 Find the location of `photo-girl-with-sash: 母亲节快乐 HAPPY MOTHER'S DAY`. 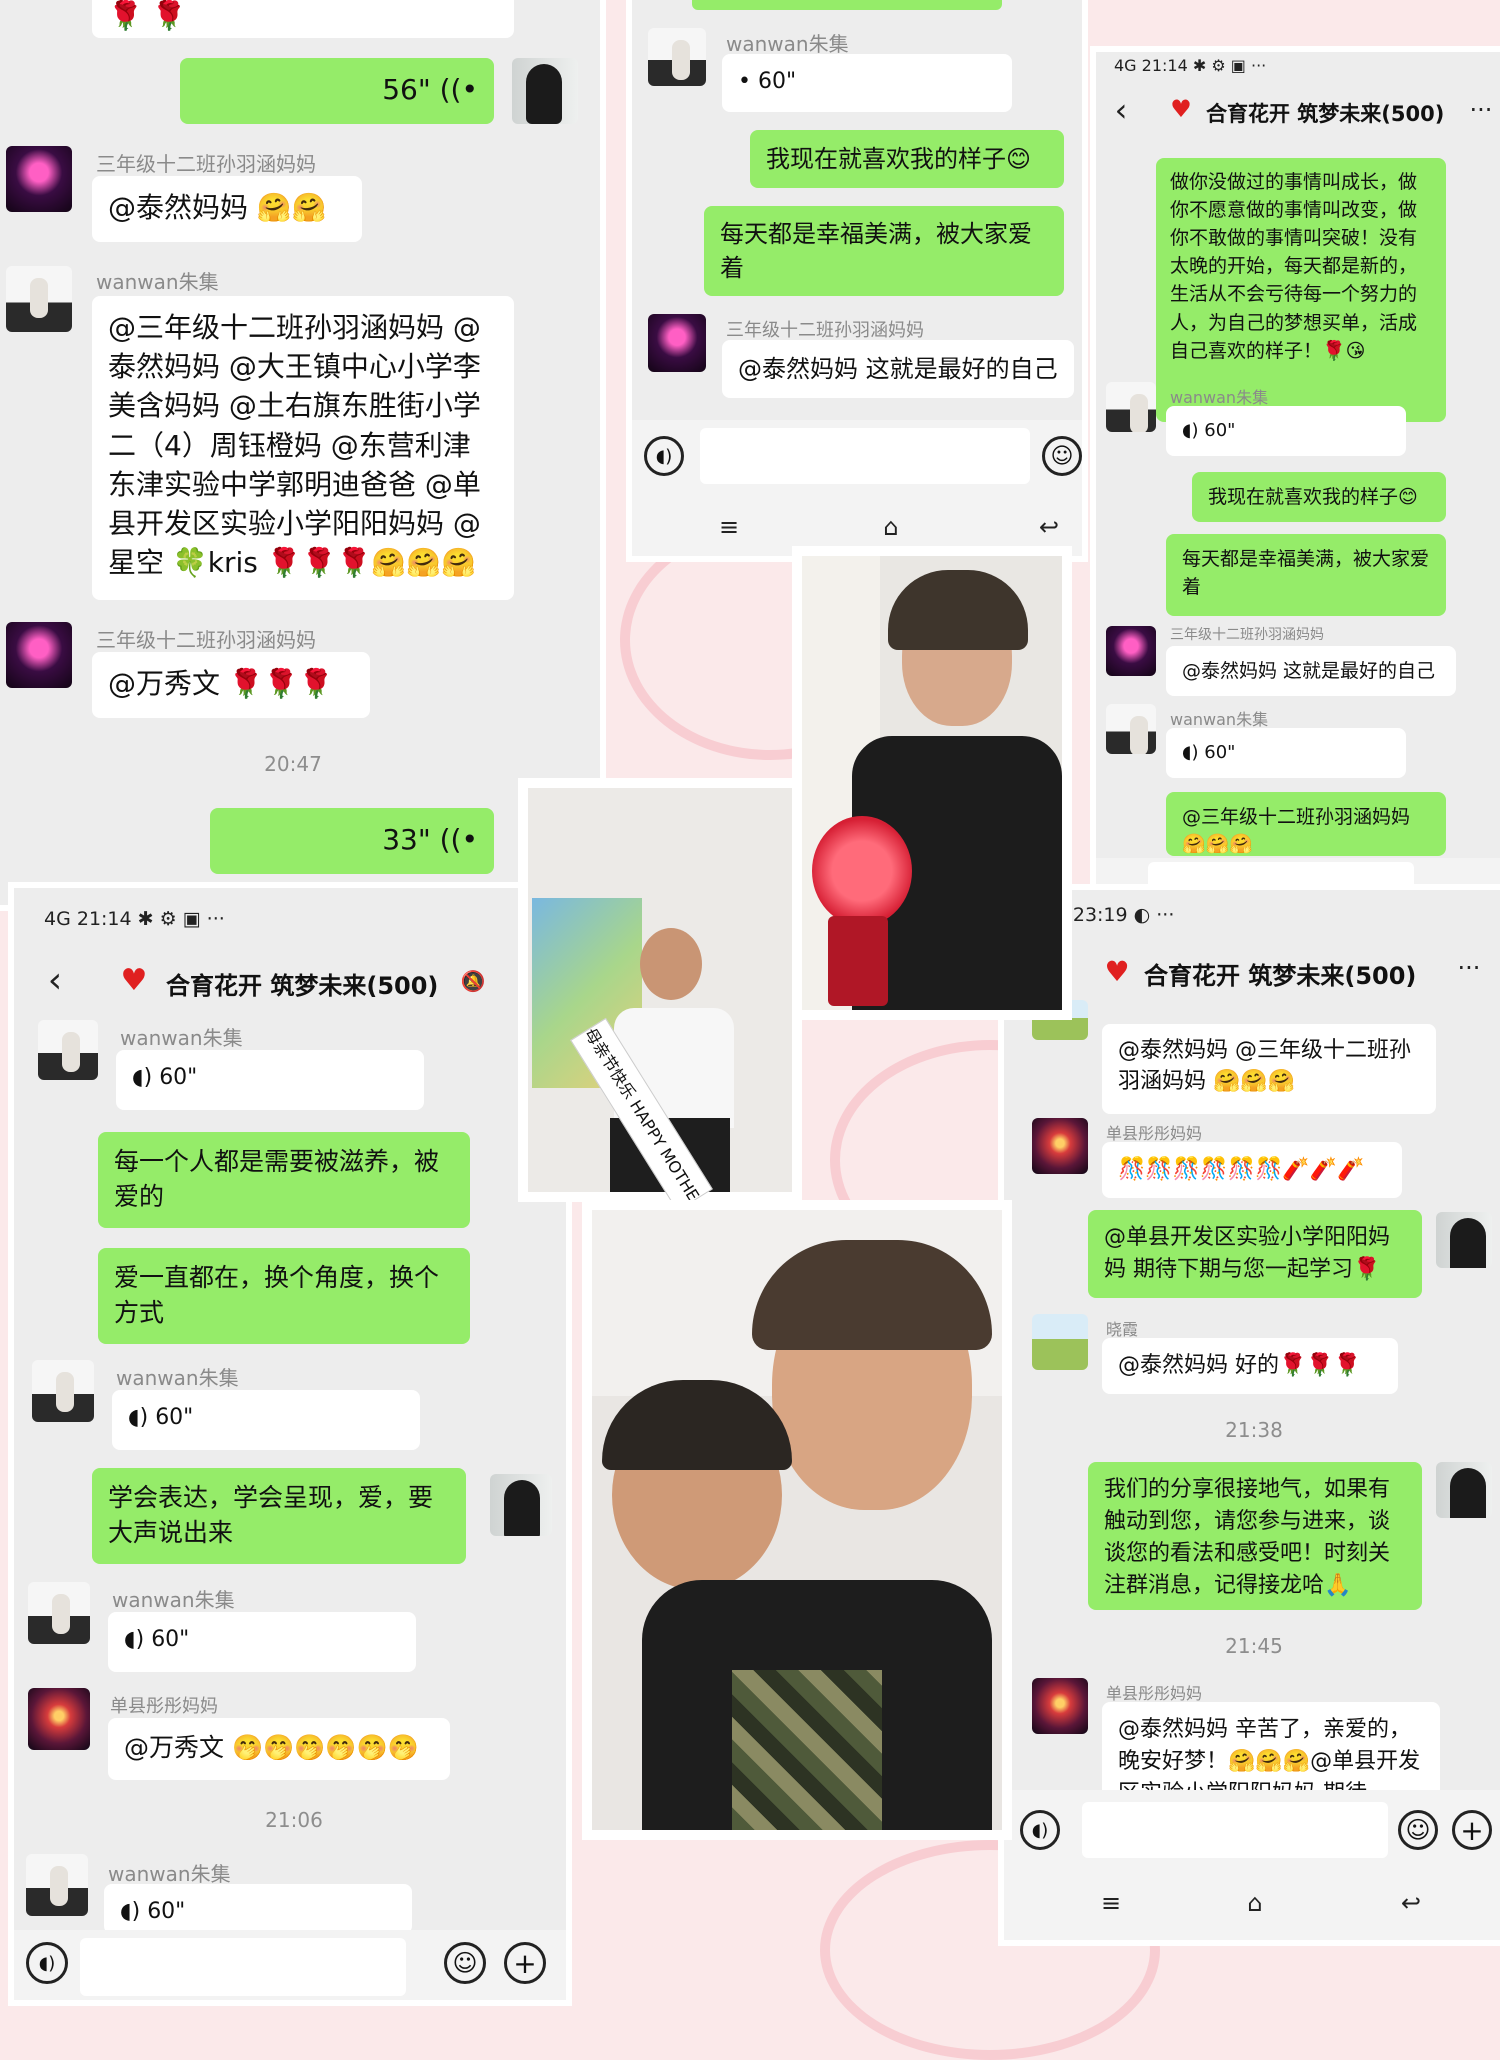

photo-girl-with-sash: 母亲节快乐 HAPPY MOTHER'S DAY is located at coordinates (660, 990).